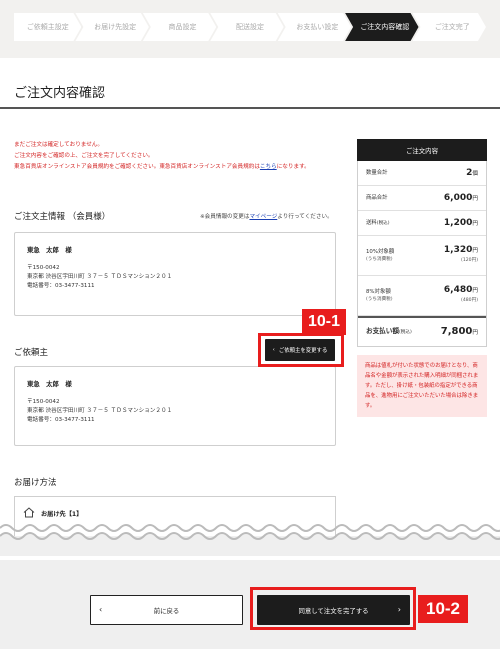  Describe the element at coordinates (43, 268) in the screenshot. I see `orderer-postal: 〒150-0042` at that location.